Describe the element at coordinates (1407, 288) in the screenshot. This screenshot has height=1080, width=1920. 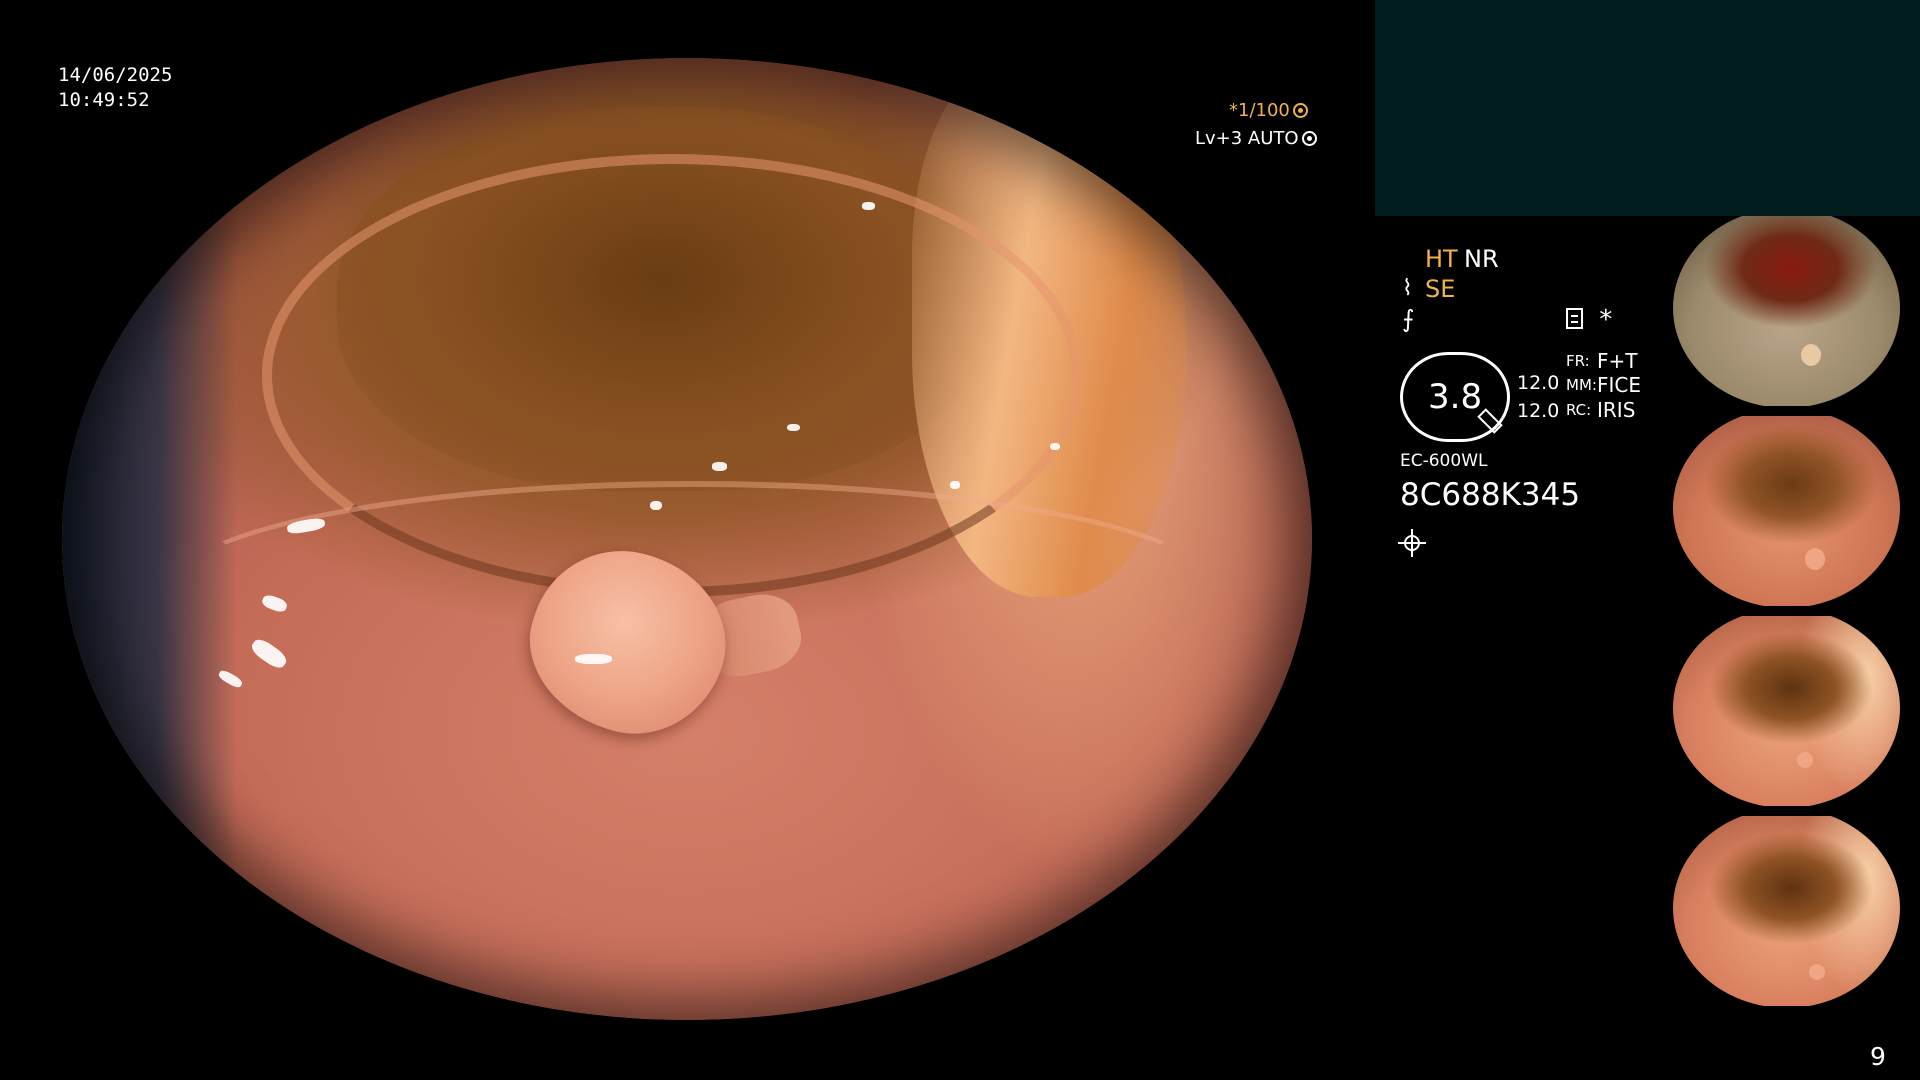
I see `se-mode-icon: ⌇` at that location.